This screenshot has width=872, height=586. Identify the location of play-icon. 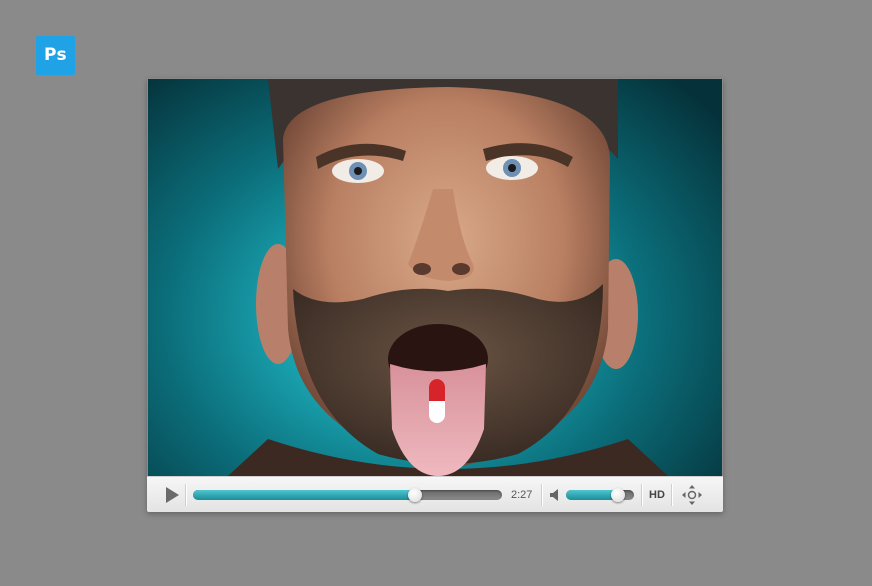
(172, 495).